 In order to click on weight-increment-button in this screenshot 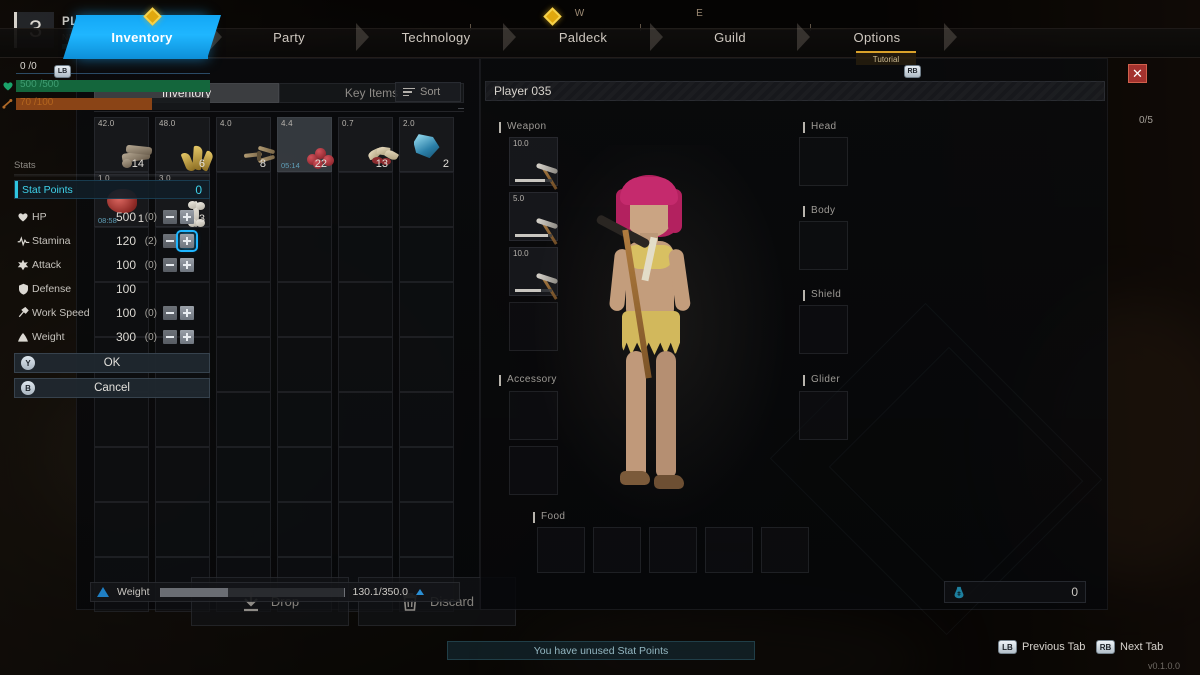, I will do `click(187, 337)`.